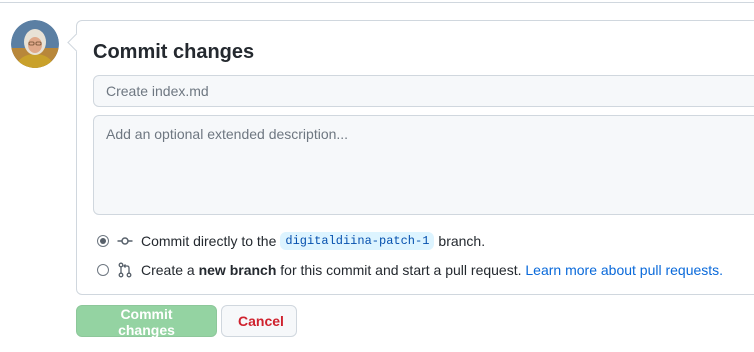 Image resolution: width=754 pixels, height=352 pixels. I want to click on git-pull-request-icon, so click(125, 270).